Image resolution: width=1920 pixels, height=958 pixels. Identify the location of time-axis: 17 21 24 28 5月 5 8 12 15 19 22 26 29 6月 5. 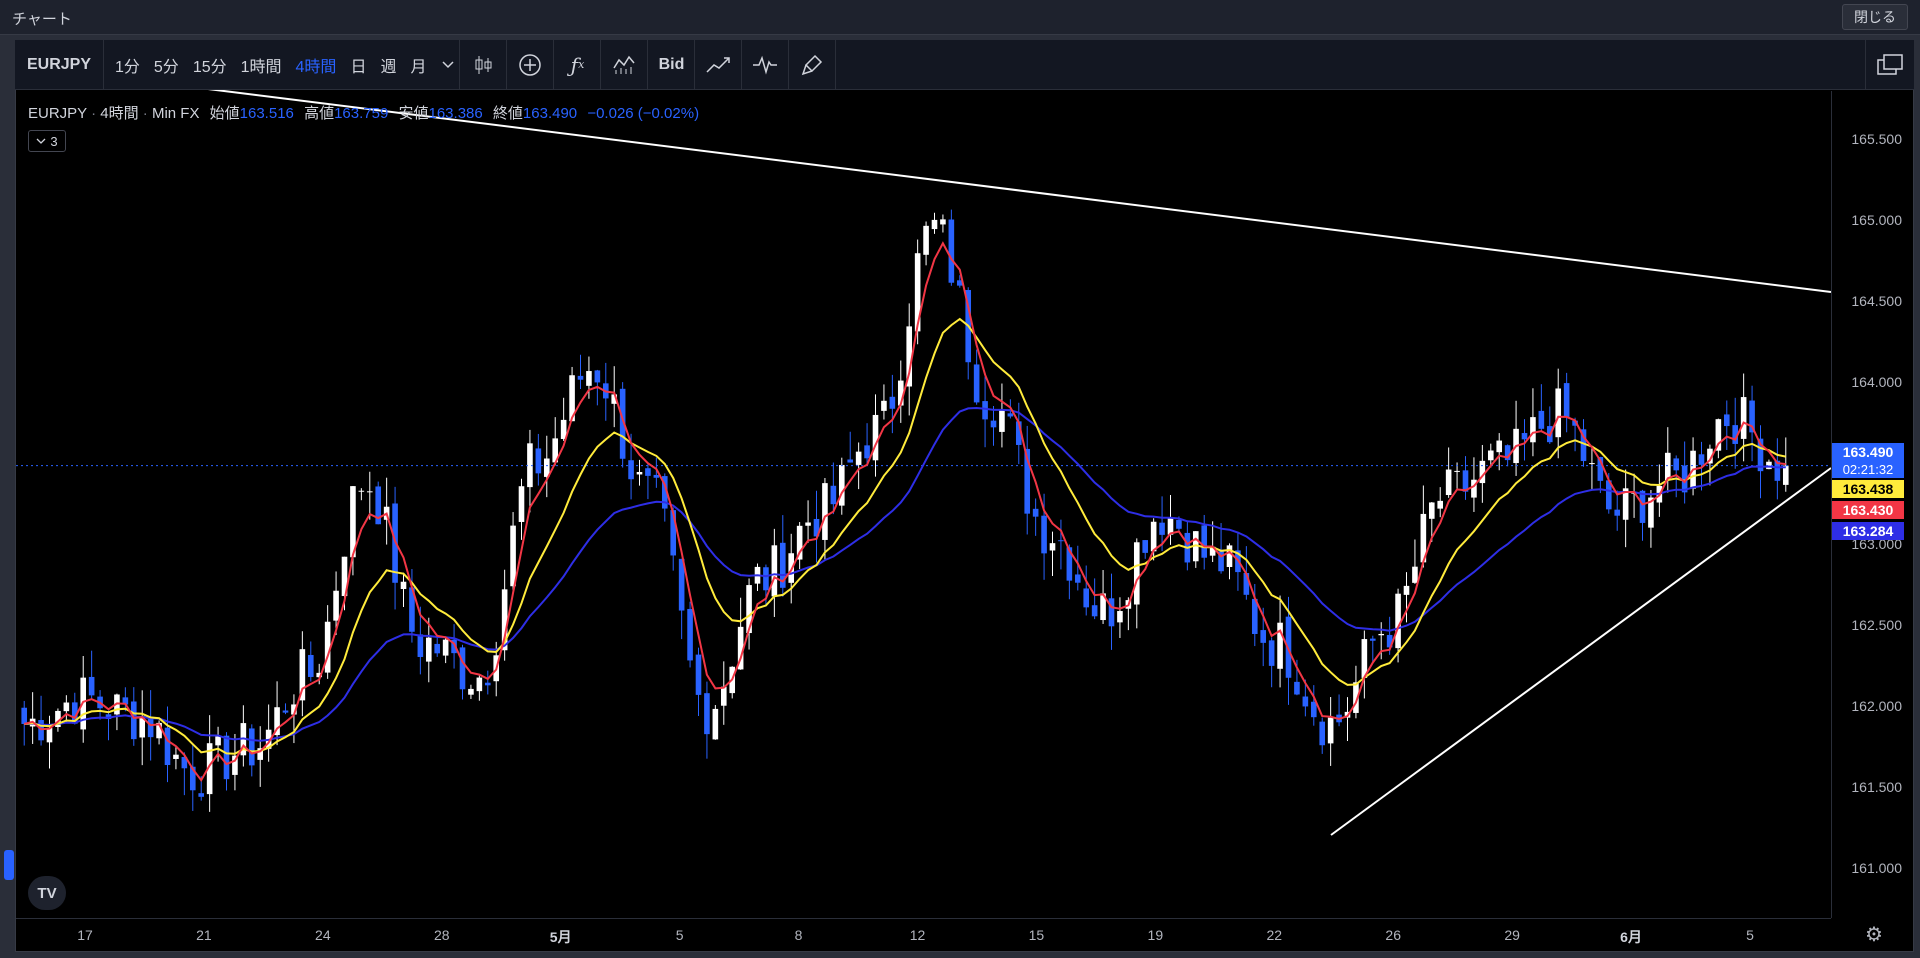
(923, 935).